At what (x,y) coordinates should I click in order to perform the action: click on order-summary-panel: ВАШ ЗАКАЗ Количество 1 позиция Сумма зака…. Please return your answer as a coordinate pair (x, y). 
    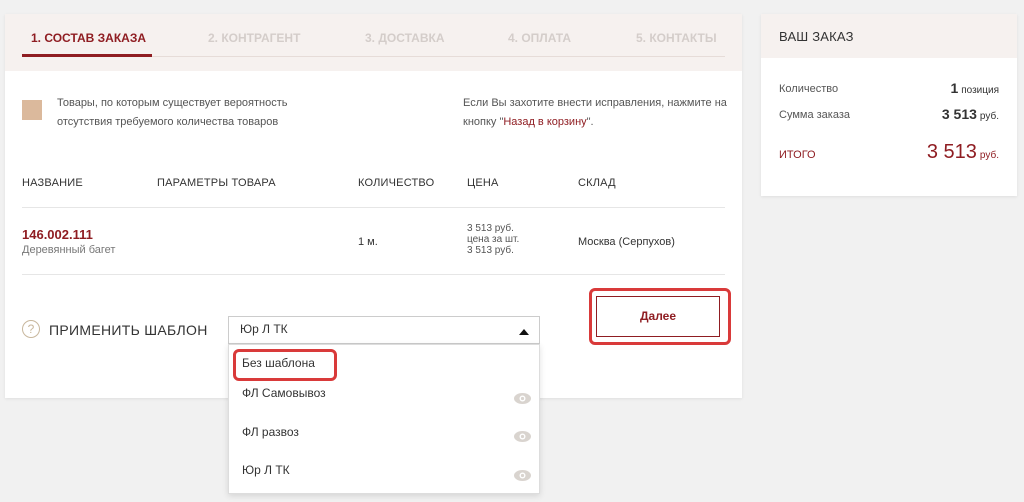
    Looking at the image, I should click on (889, 105).